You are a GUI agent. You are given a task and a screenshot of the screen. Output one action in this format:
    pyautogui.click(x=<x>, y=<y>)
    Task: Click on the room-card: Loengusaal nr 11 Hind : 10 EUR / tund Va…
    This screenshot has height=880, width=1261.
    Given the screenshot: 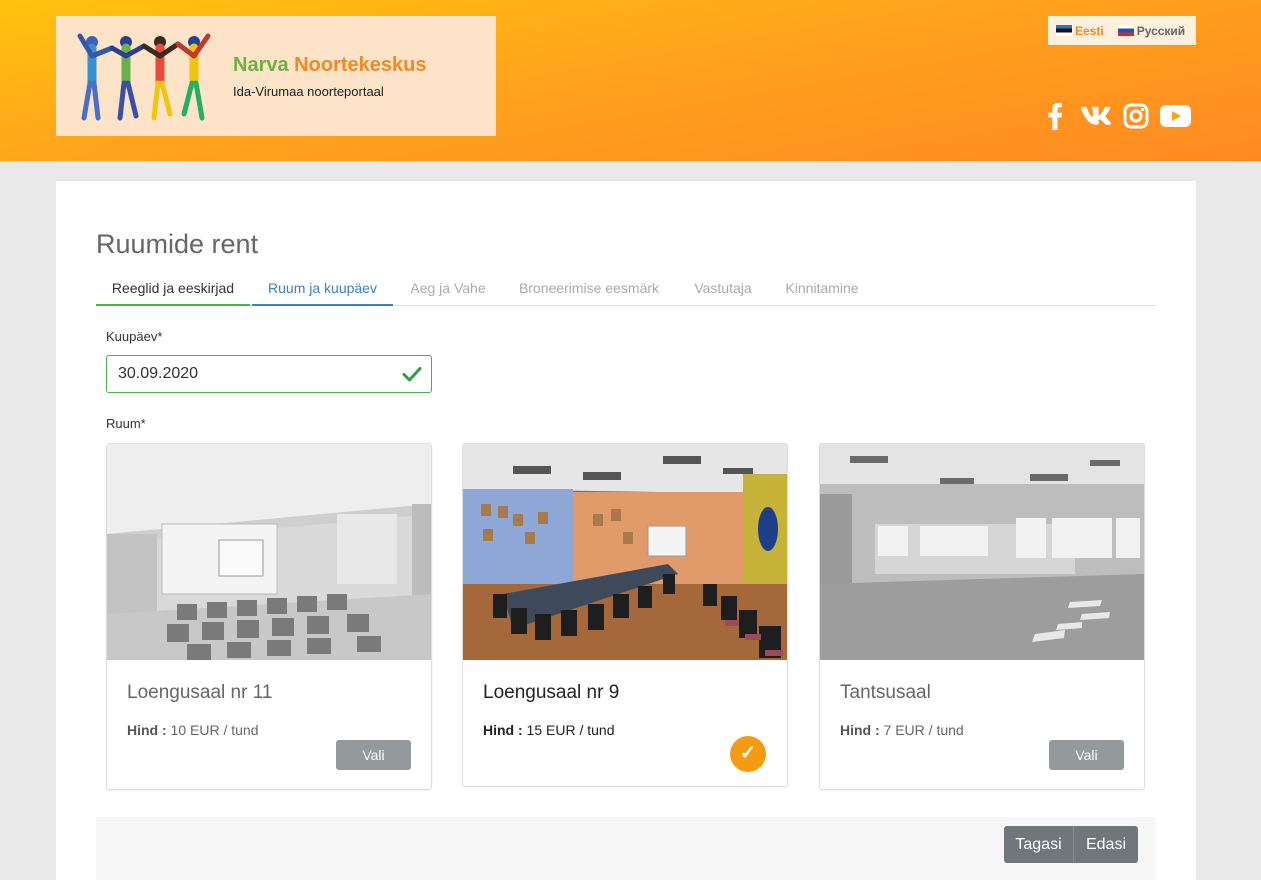 What is the action you would take?
    pyautogui.click(x=269, y=616)
    